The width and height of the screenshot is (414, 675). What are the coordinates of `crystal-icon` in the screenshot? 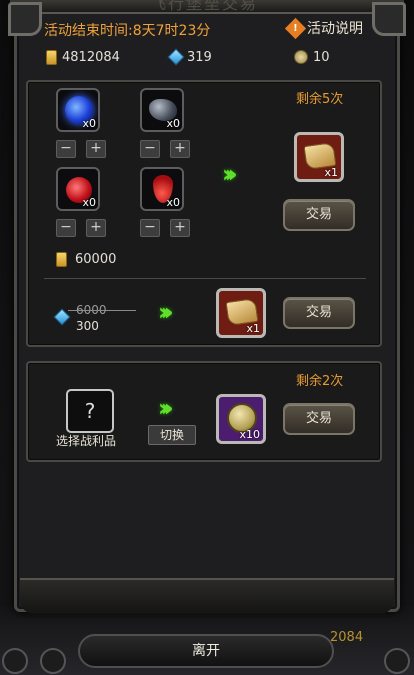 It's located at (176, 57).